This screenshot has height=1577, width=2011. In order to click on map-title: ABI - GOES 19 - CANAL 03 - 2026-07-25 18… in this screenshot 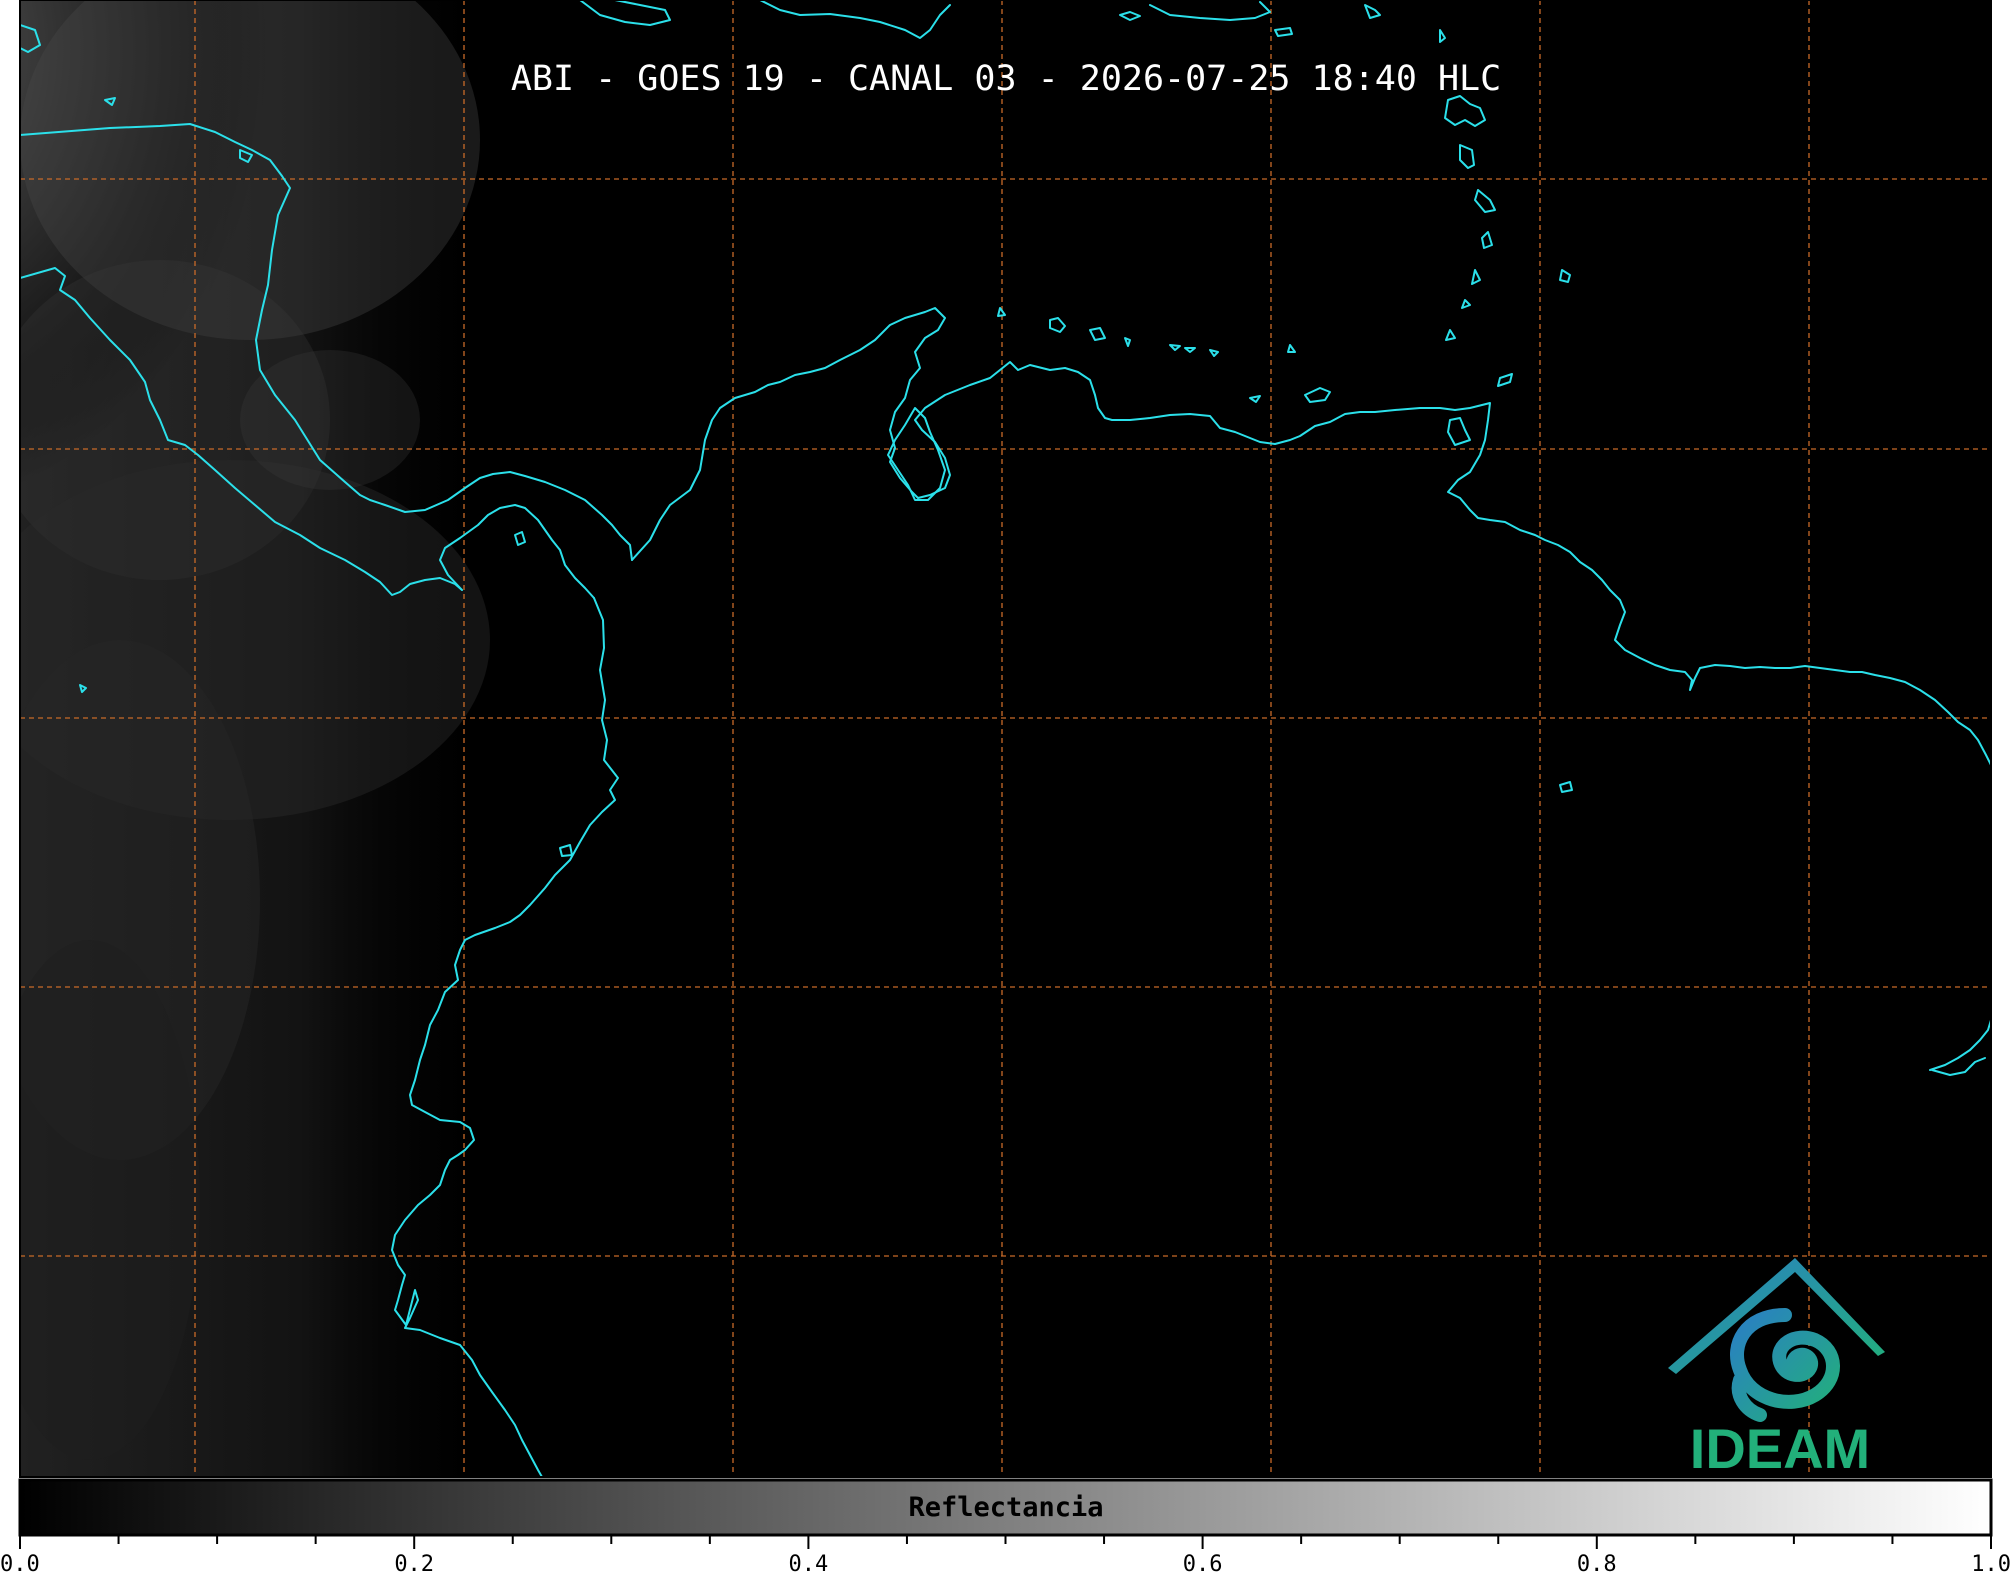, I will do `click(1006, 79)`.